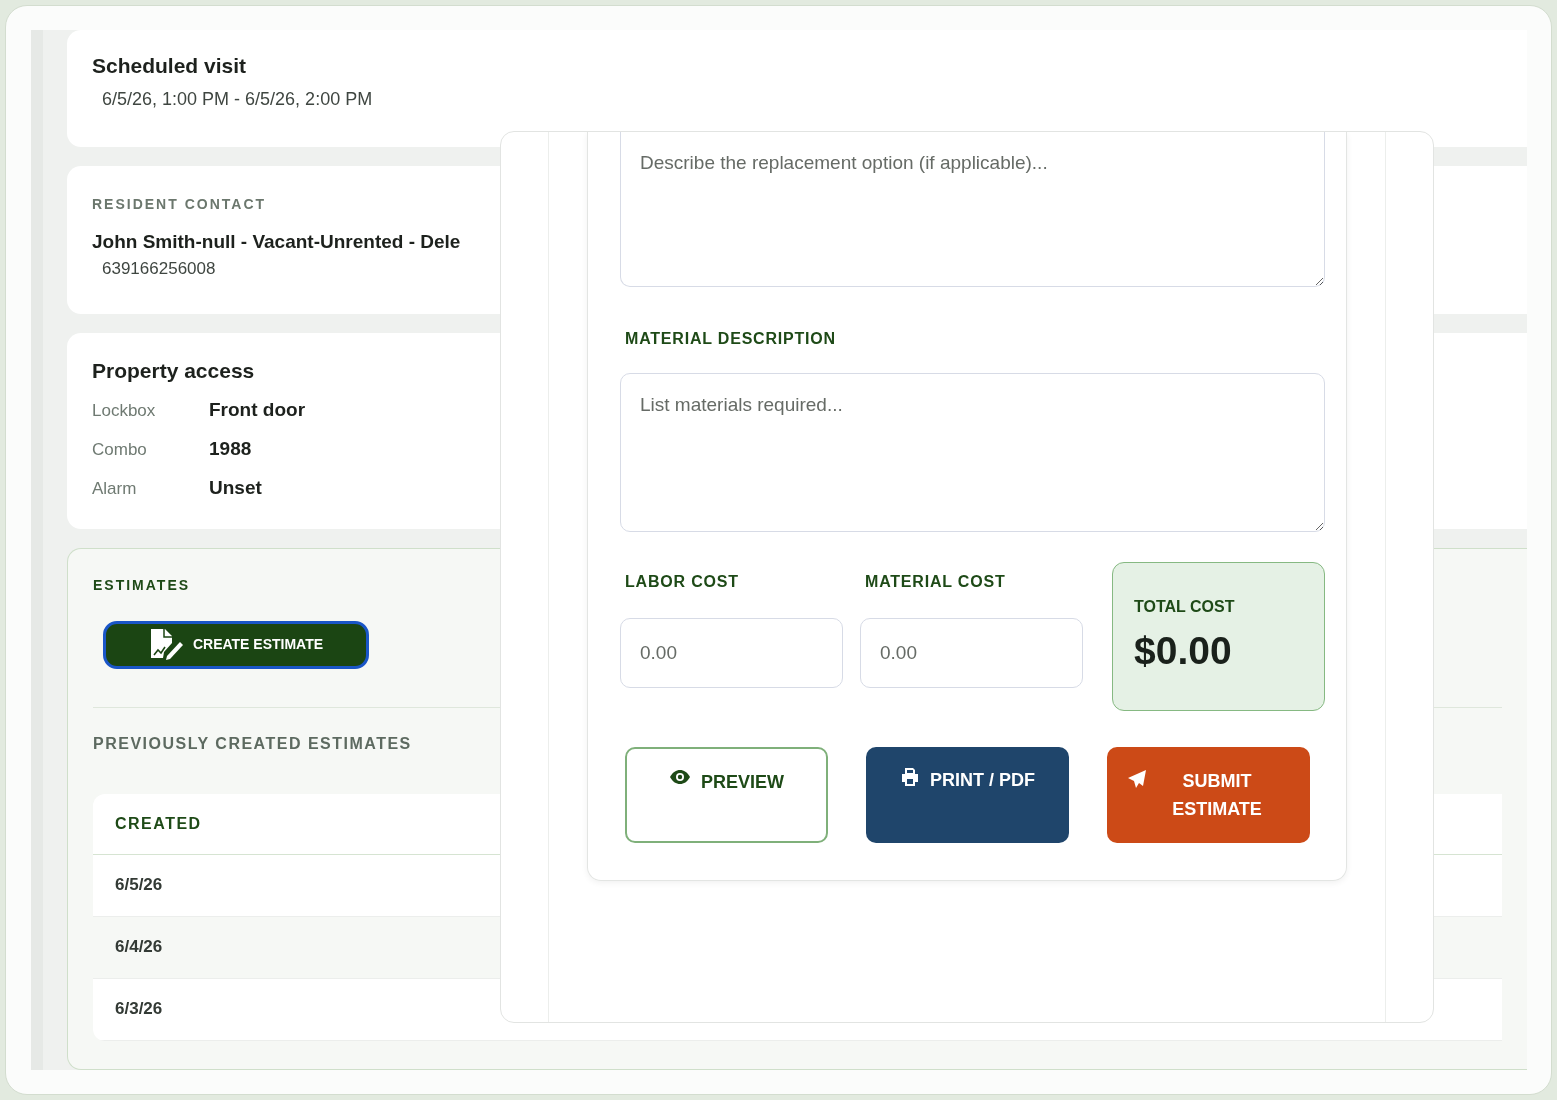 The height and width of the screenshot is (1100, 1557). I want to click on field-label: Lockbox, so click(124, 410).